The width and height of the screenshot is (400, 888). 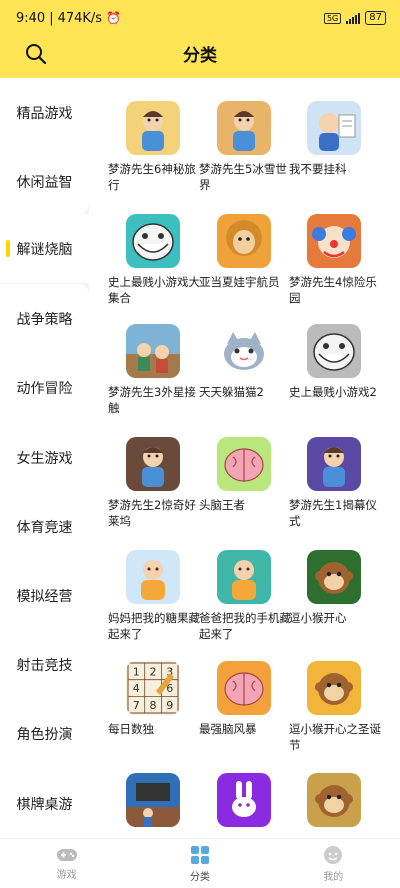 I want to click on game-name: 逗小猴开心之圣诞节, so click(x=337, y=737).